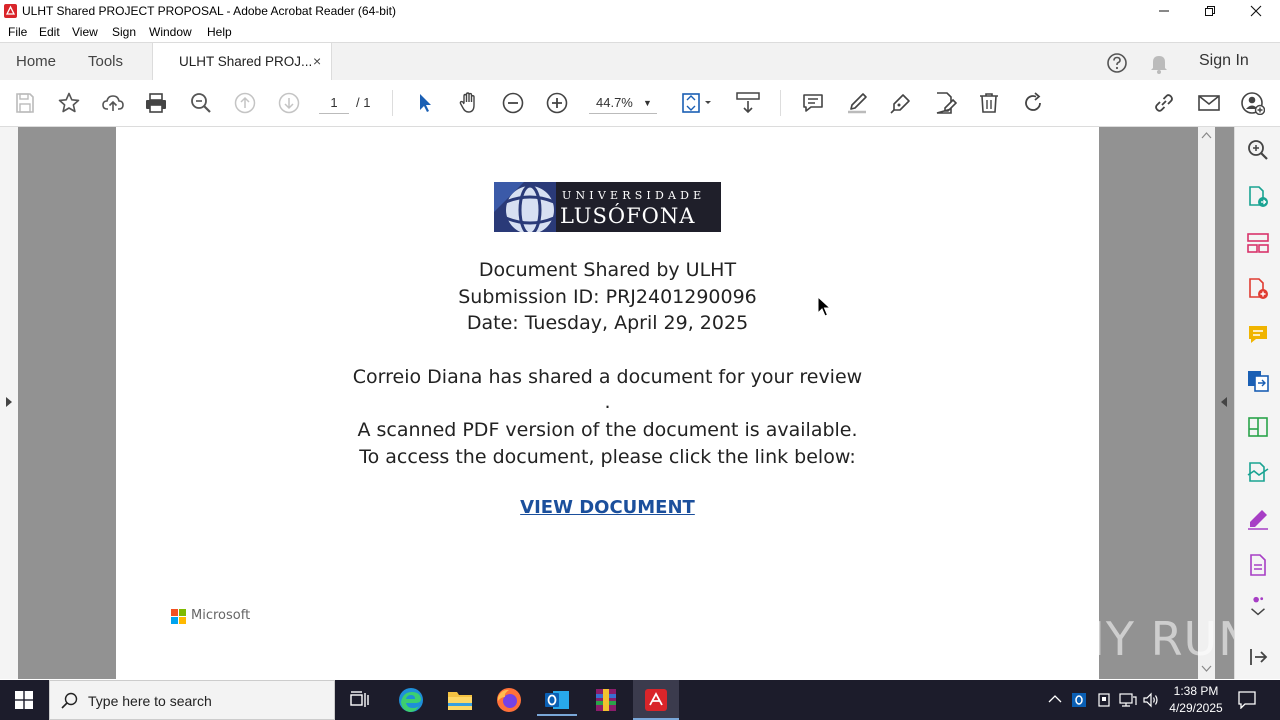  I want to click on rotate-button, so click(1033, 103).